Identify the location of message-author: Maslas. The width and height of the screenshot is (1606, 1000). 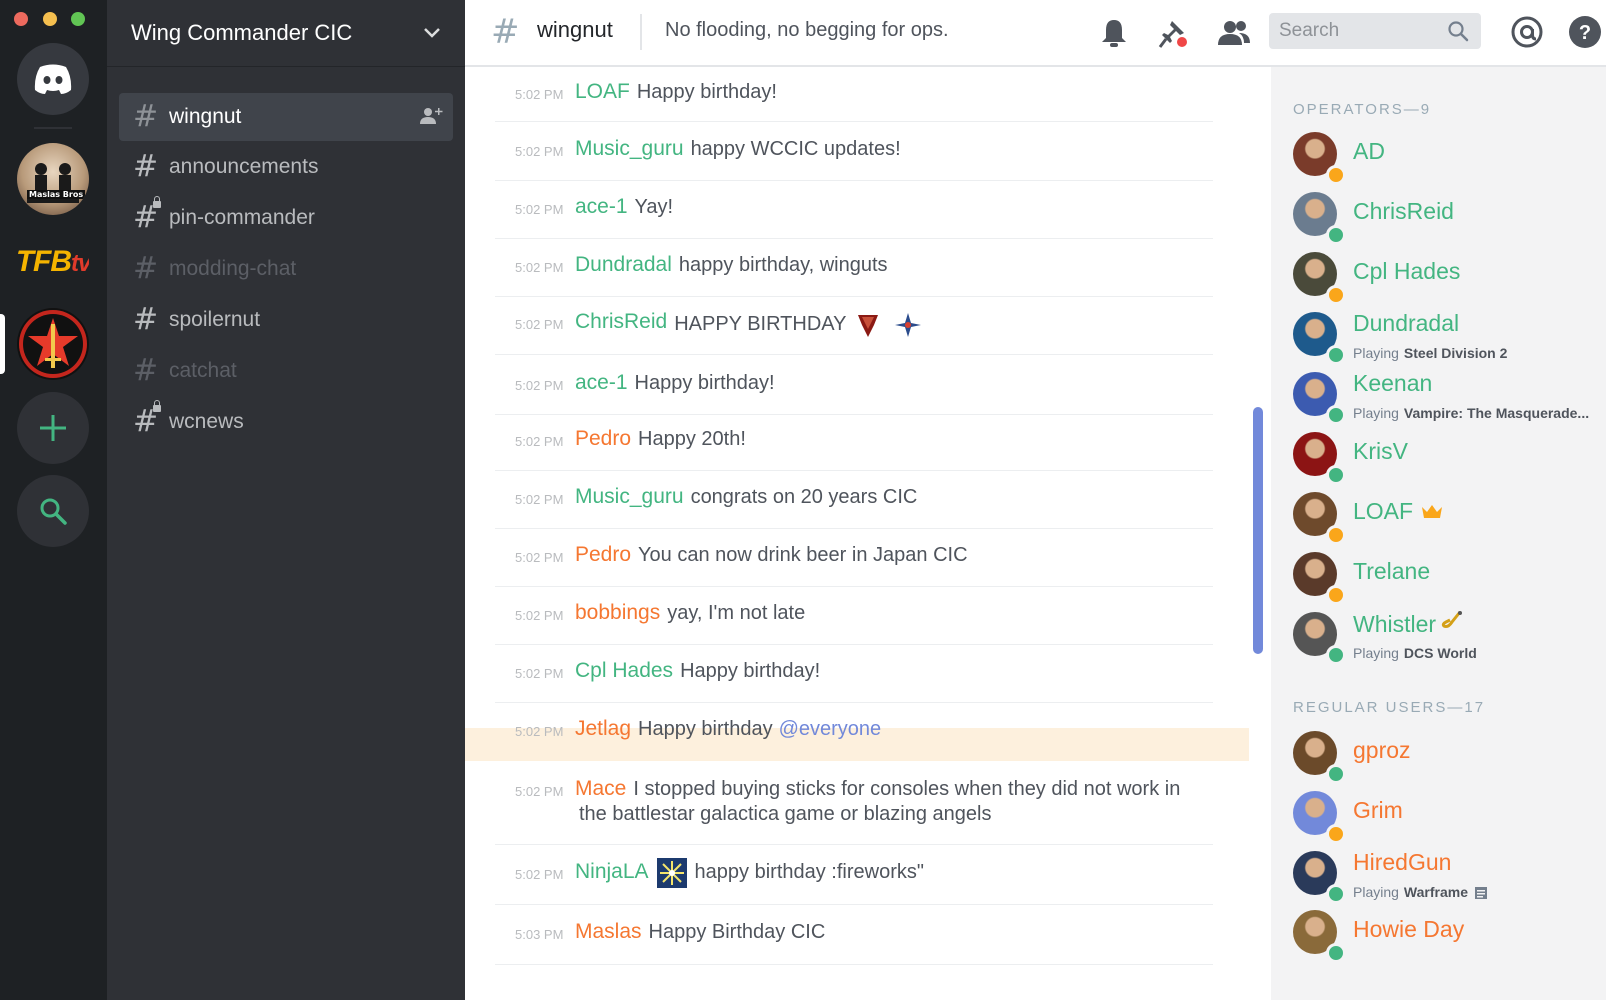
(608, 932).